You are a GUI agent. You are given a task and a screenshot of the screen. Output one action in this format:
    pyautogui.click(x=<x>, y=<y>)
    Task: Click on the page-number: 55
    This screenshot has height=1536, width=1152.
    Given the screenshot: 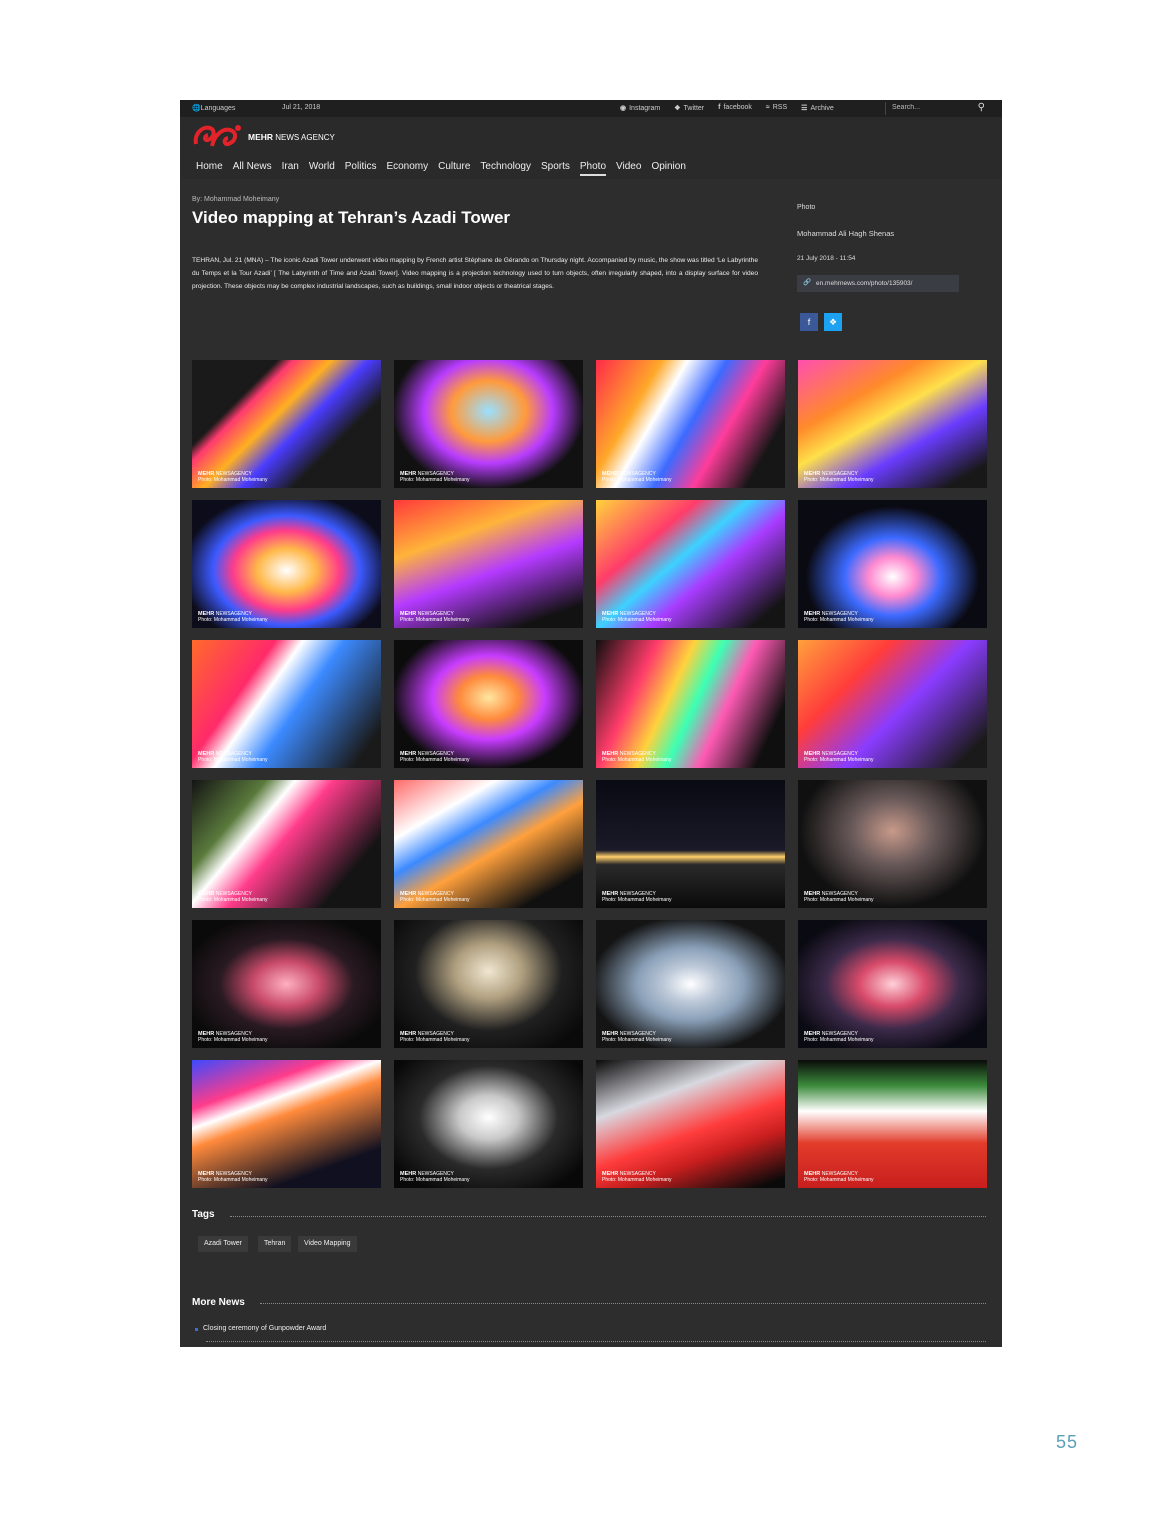 What is the action you would take?
    pyautogui.click(x=1067, y=1442)
    